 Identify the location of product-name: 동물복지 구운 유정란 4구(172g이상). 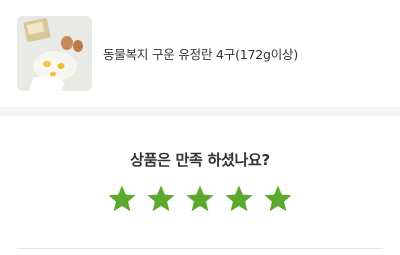
(201, 54).